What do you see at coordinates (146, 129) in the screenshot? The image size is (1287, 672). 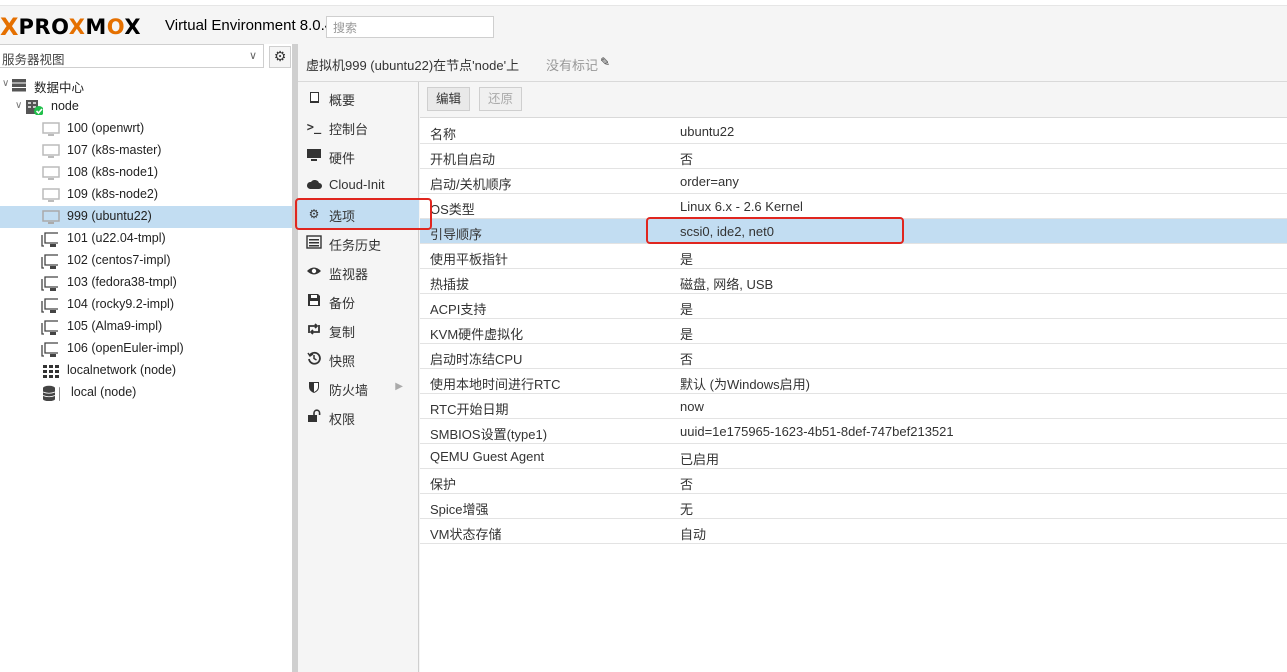 I see `tree-item-vm: 100 (openwrt)` at bounding box center [146, 129].